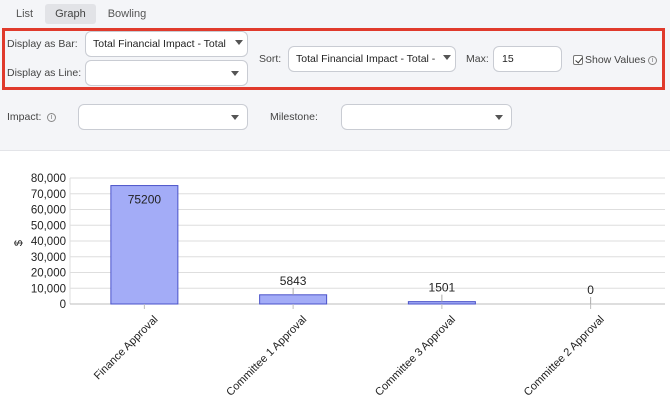 This screenshot has width=670, height=405. Describe the element at coordinates (24, 14) in the screenshot. I see `tab-list: List` at that location.